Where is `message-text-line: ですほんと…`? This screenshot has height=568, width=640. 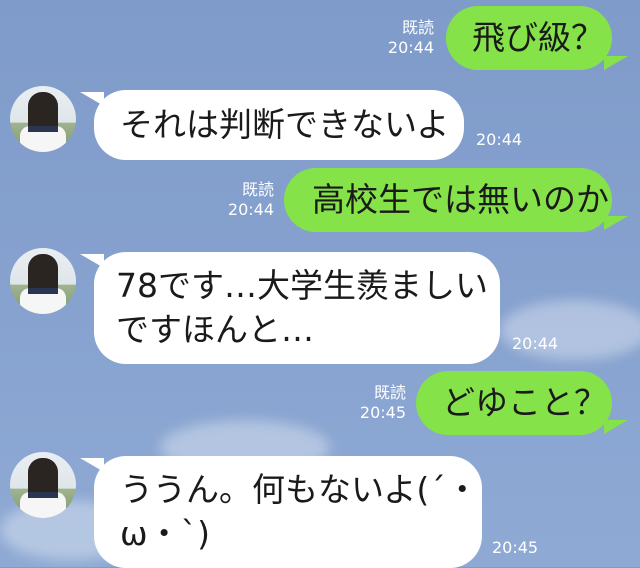 message-text-line: ですほんと… is located at coordinates (215, 329).